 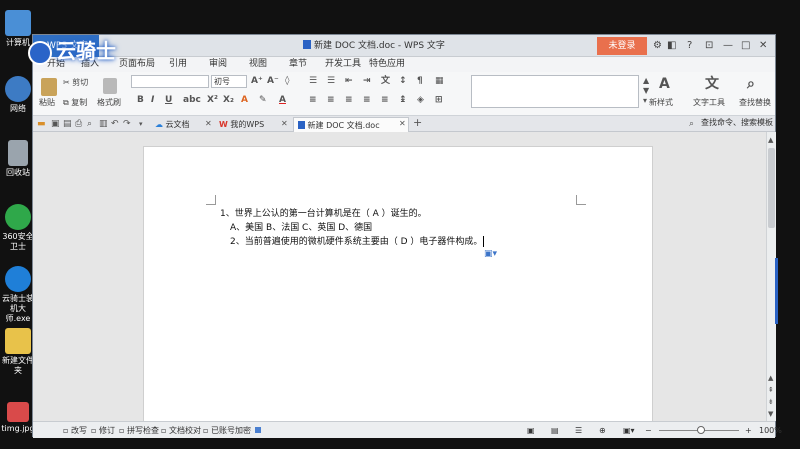 What do you see at coordinates (629, 430) in the screenshot?
I see `view-mode-dropdown-icon: ▣▾` at bounding box center [629, 430].